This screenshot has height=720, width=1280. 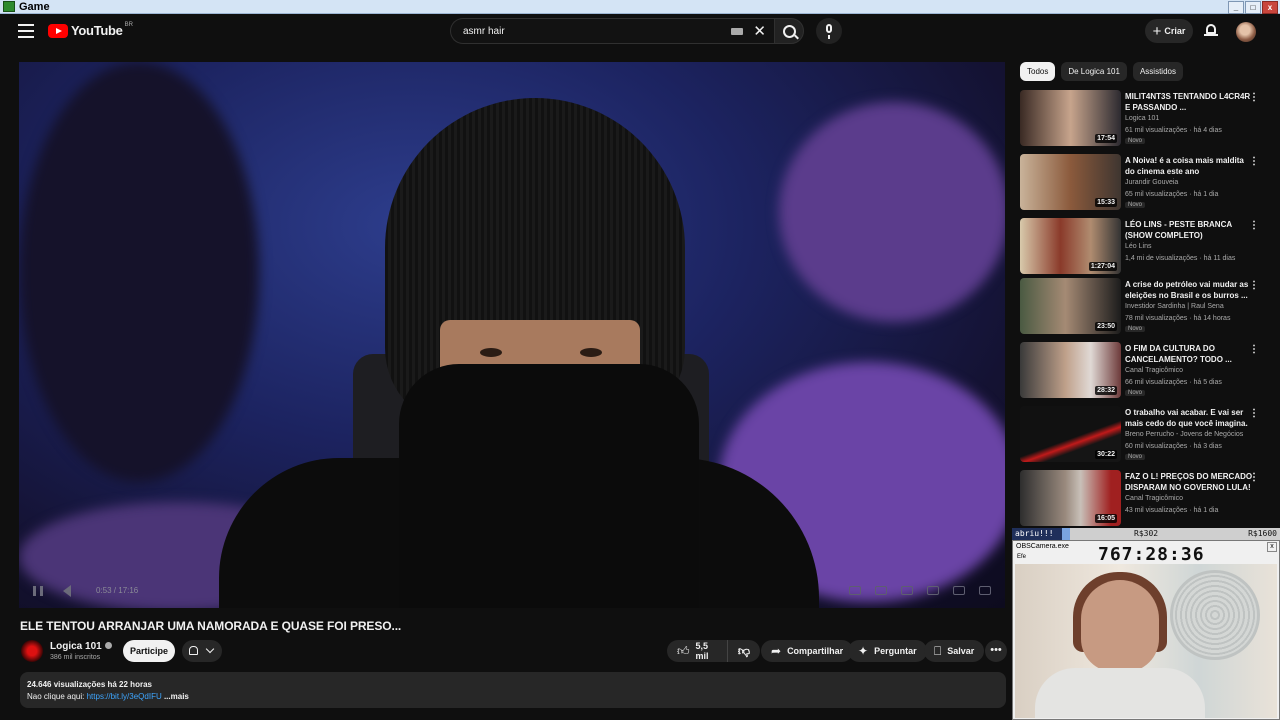 What do you see at coordinates (1157, 31) in the screenshot?
I see `plus-icon: +` at bounding box center [1157, 31].